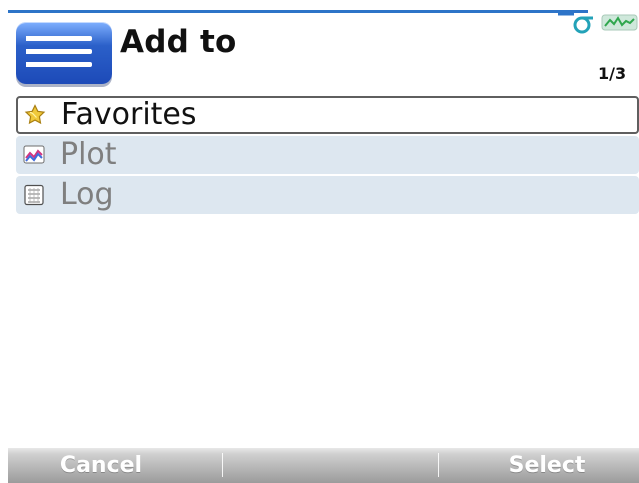  I want to click on cancel-button: Cancel, so click(101, 465).